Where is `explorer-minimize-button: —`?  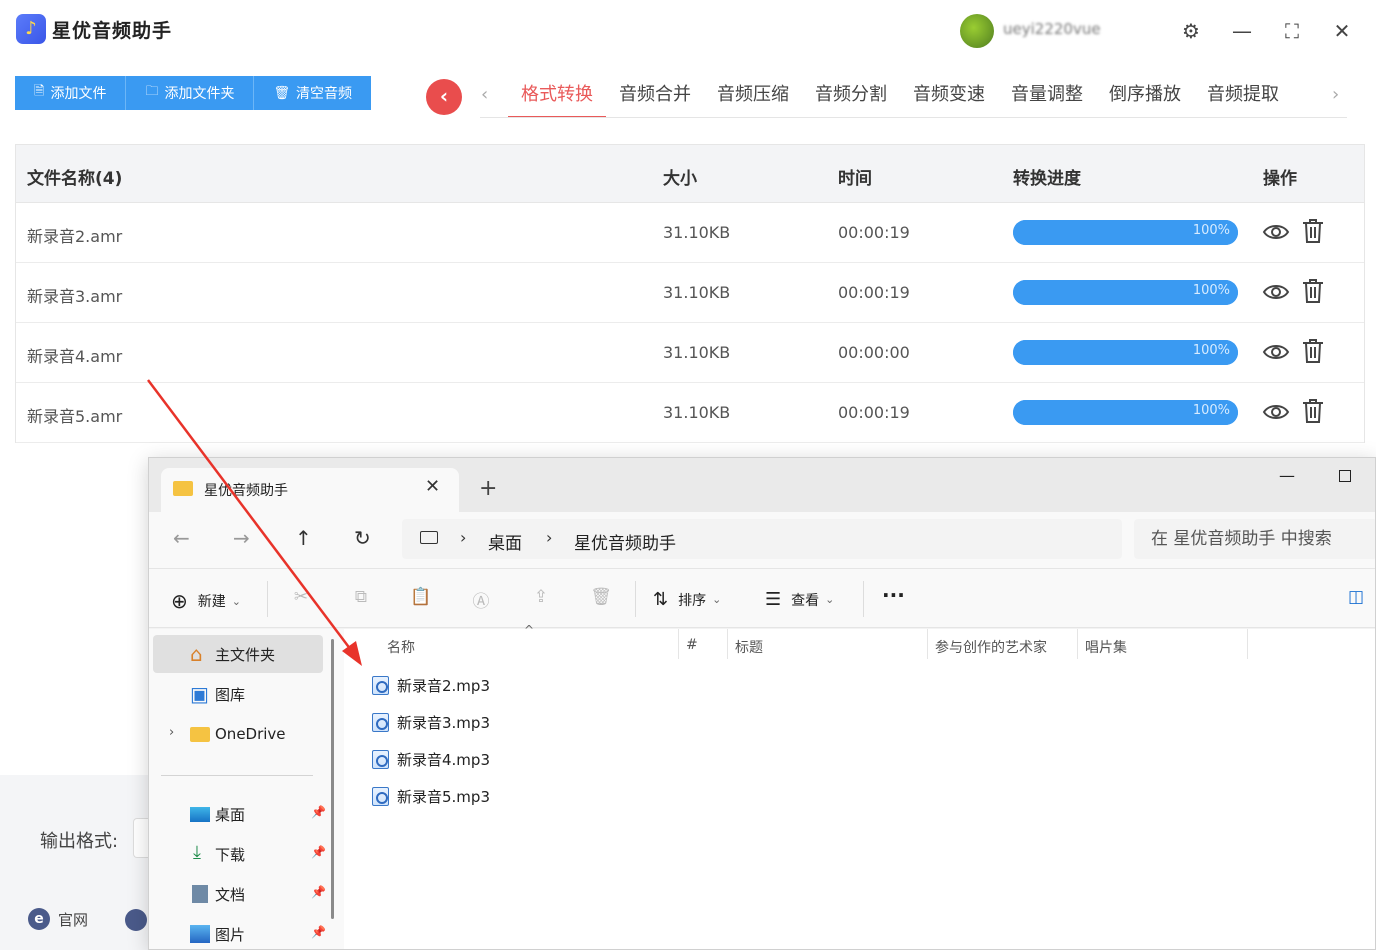 explorer-minimize-button: — is located at coordinates (1287, 475).